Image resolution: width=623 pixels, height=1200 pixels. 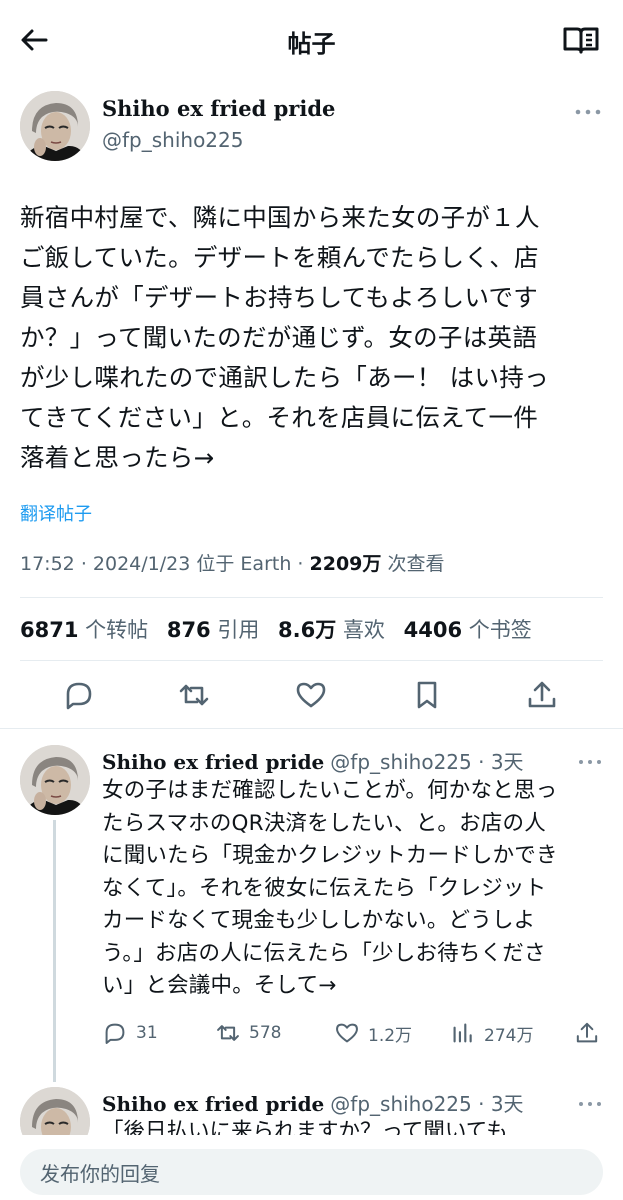 I want to click on views-count: 274万, so click(x=509, y=1035).